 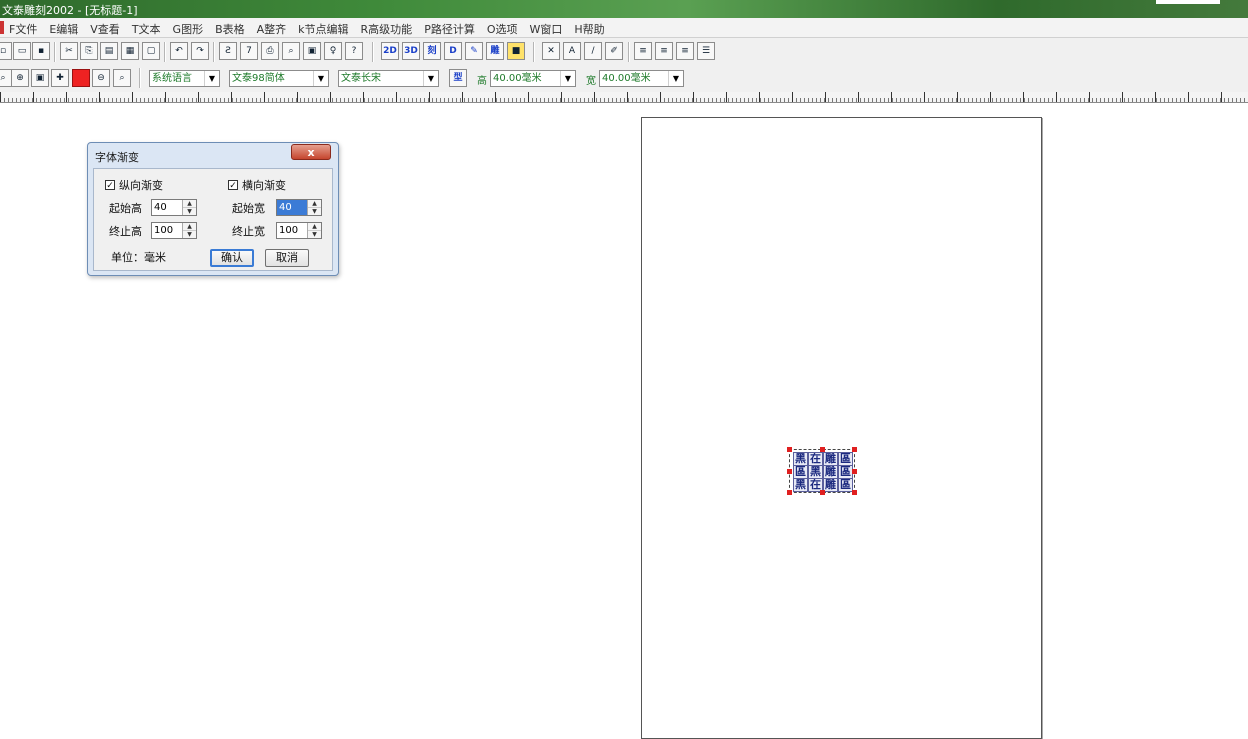 I want to click on align-right-icon: ≡, so click(x=685, y=51).